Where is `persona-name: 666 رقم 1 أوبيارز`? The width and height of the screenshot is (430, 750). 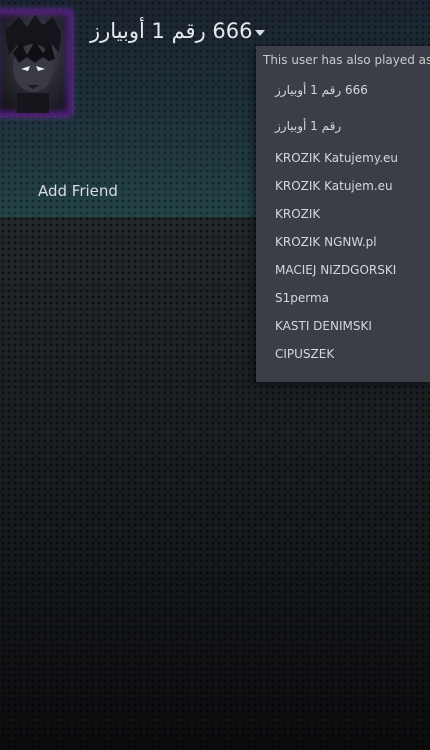 persona-name: 666 رقم 1 أوبيارز is located at coordinates (171, 31).